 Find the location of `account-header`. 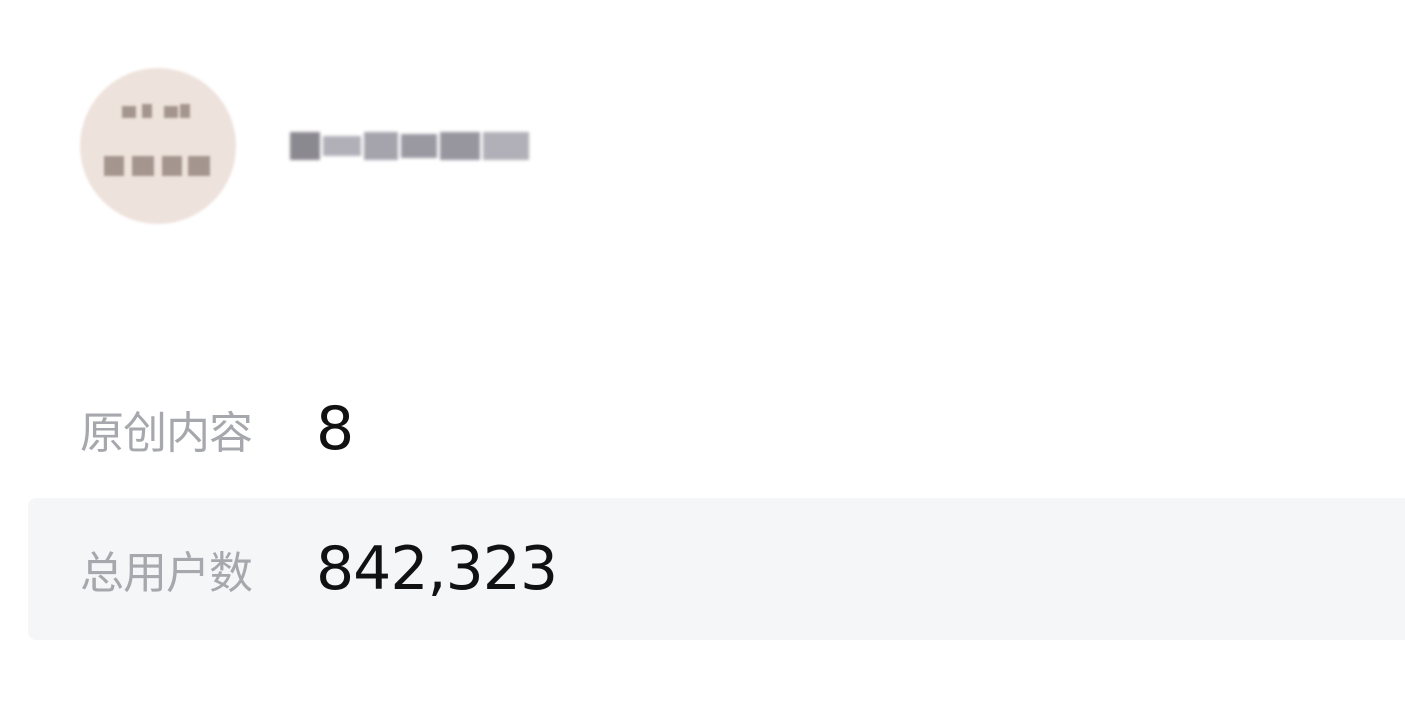

account-header is located at coordinates (306, 146).